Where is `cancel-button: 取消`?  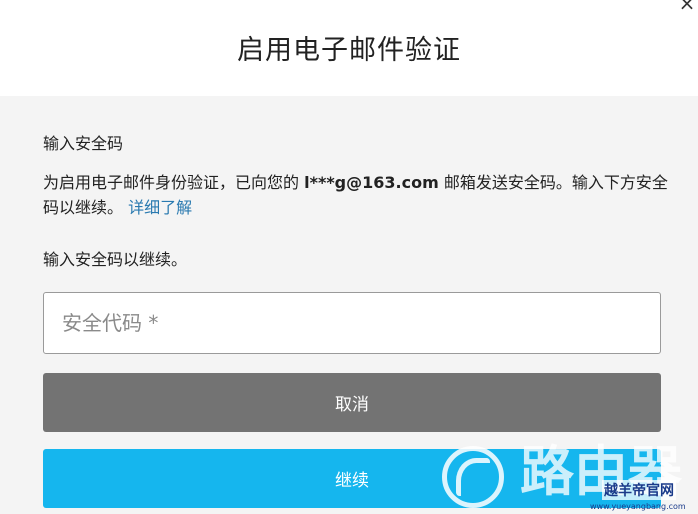
cancel-button: 取消 is located at coordinates (352, 402).